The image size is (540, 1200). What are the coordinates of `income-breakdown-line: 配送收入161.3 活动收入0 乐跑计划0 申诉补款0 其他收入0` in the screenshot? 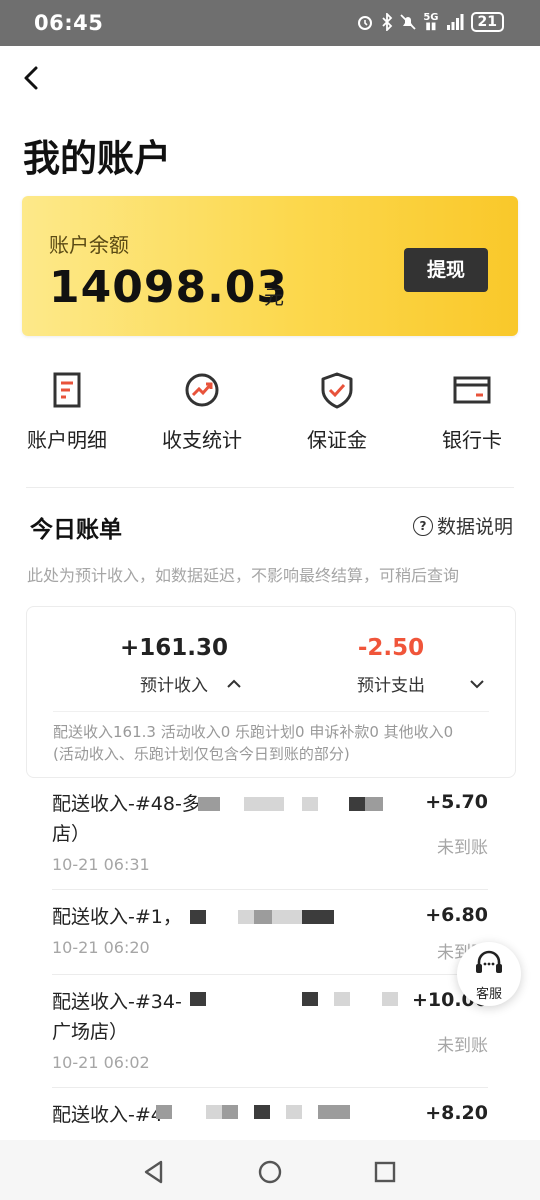 It's located at (253, 732).